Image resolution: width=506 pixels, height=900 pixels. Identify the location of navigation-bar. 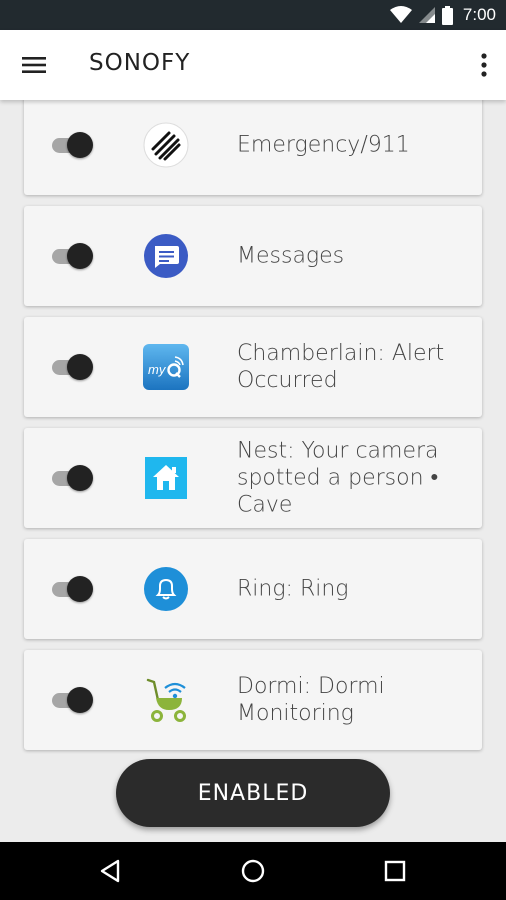
(253, 871).